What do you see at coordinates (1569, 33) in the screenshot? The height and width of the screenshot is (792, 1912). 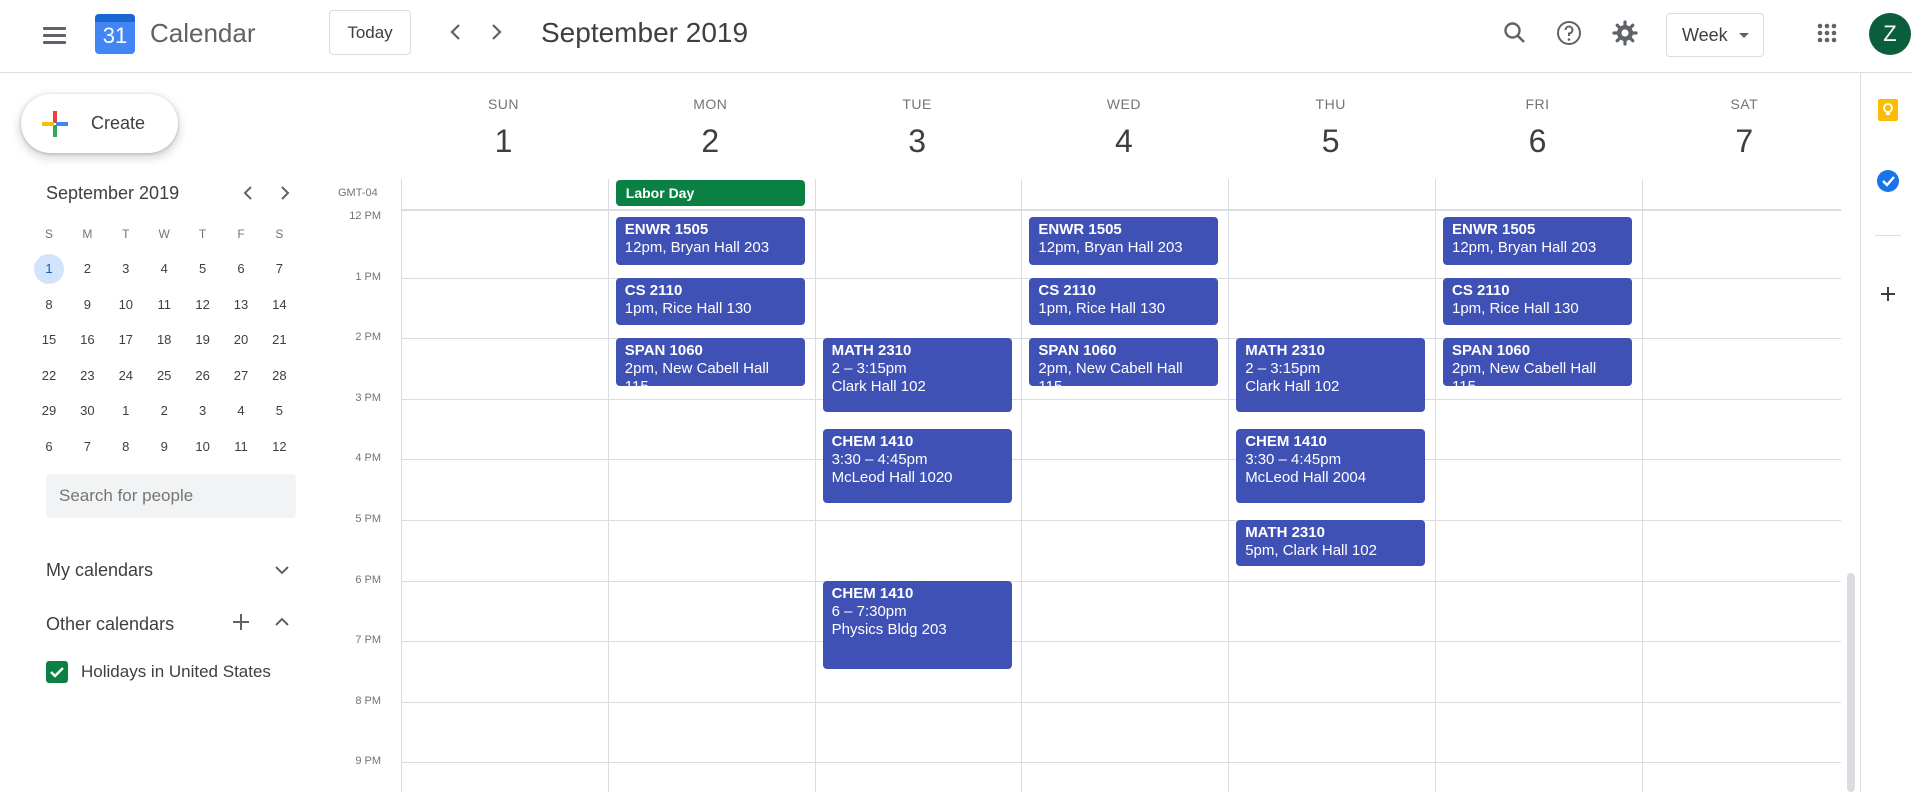 I see `help-button` at bounding box center [1569, 33].